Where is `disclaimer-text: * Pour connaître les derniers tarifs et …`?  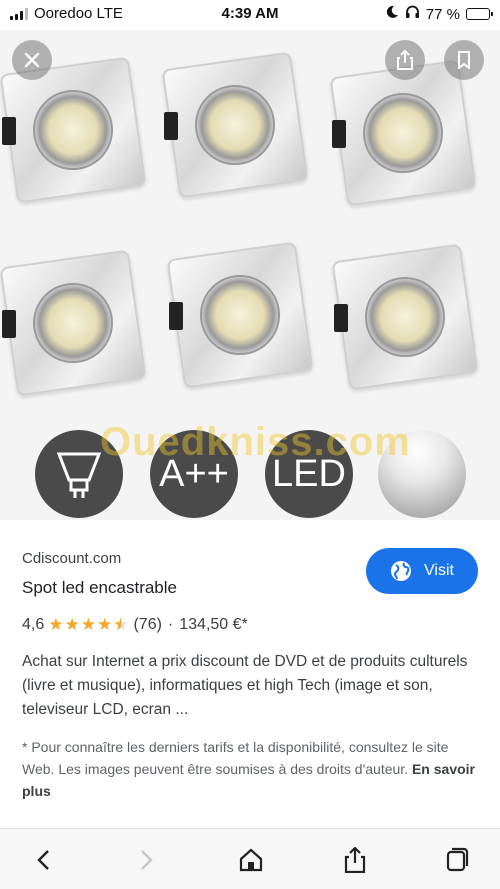
disclaimer-text: * Pour connaître les derniers tarifs et … is located at coordinates (235, 758).